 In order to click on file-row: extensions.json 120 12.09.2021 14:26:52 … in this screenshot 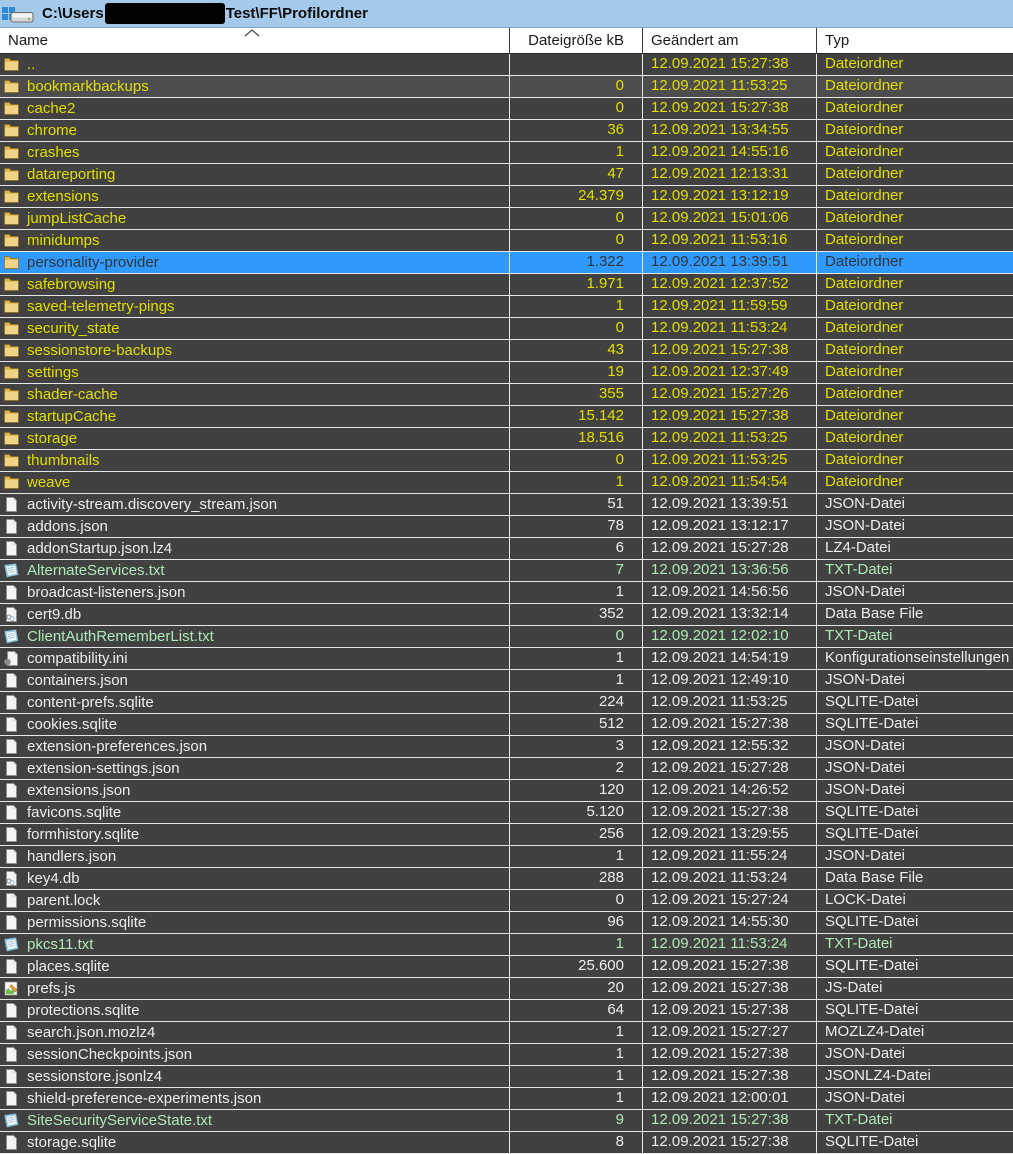, I will do `click(506, 791)`.